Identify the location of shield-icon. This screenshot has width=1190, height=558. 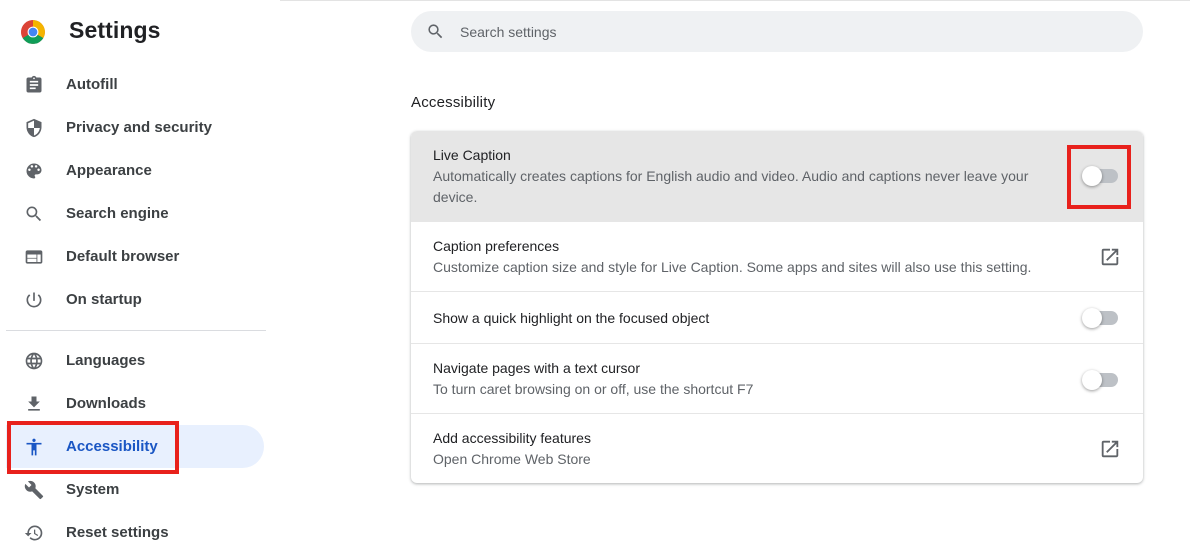
(34, 128).